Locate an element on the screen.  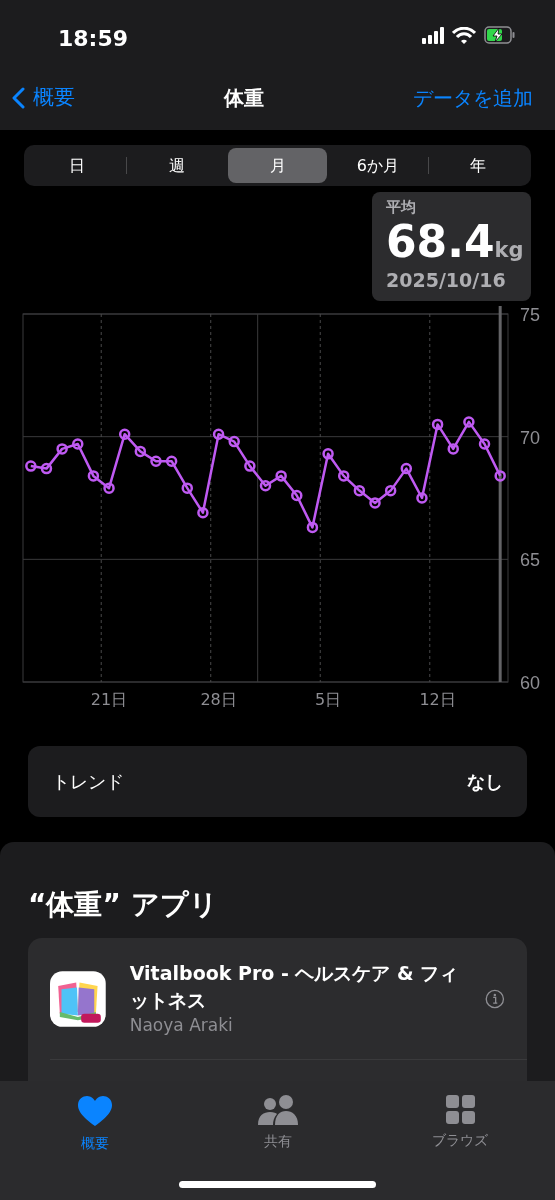
page-title: 体重 is located at coordinates (244, 98).